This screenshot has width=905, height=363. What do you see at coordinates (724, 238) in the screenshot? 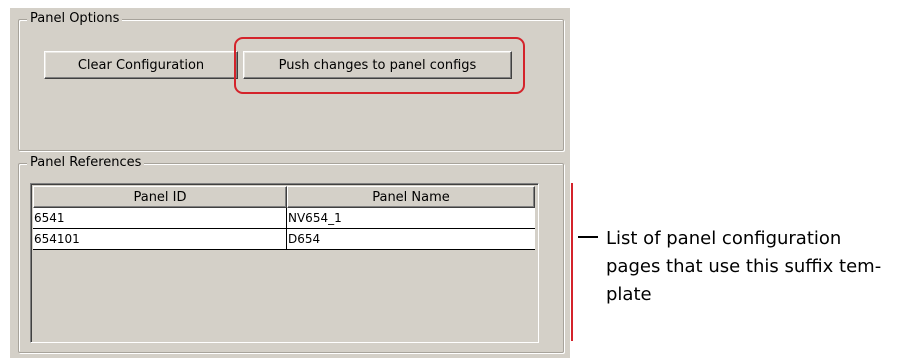
I see `callout-line-1: List of panel configuration` at bounding box center [724, 238].